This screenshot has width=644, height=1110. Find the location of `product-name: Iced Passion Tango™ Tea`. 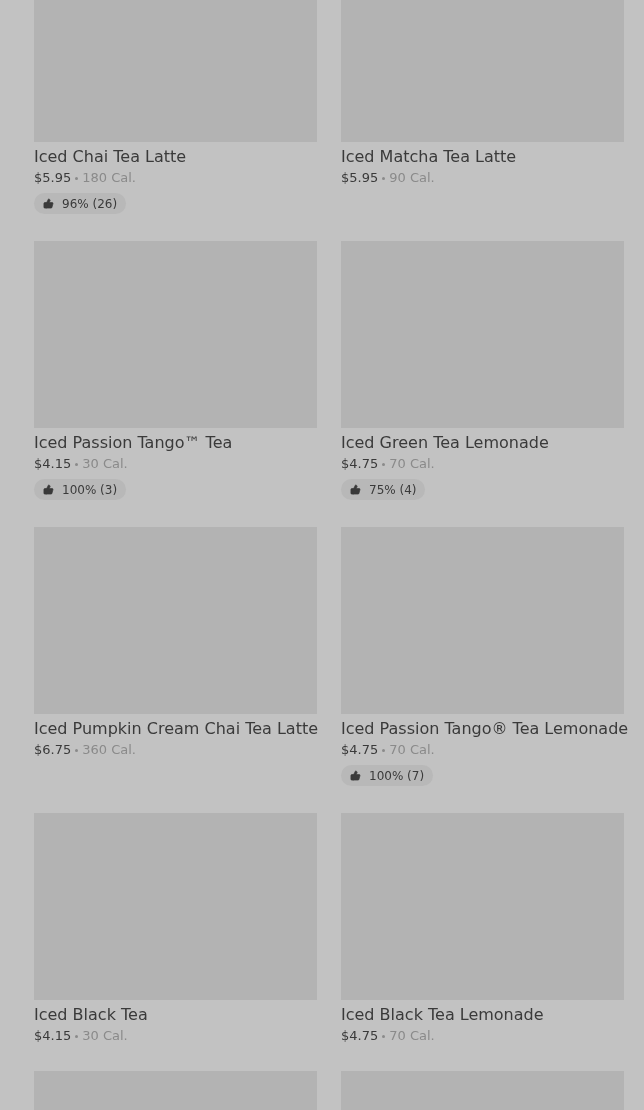

product-name: Iced Passion Tango™ Tea is located at coordinates (133, 443).